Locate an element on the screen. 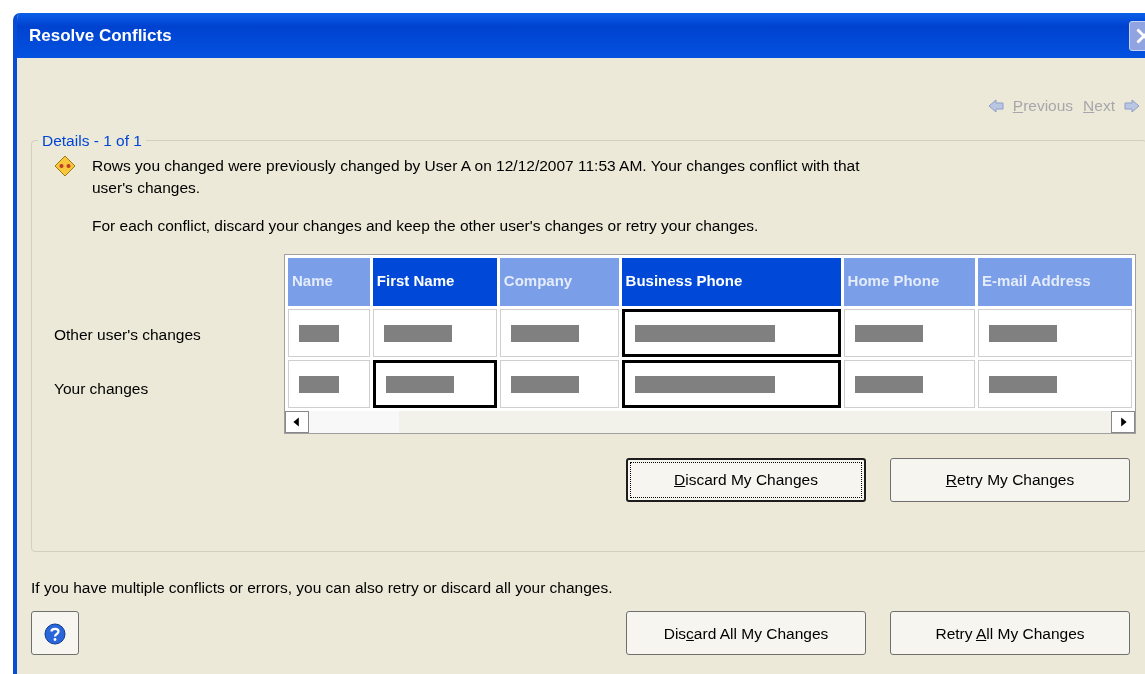 The width and height of the screenshot is (1145, 674). row-label: Other user's changes is located at coordinates (127, 335).